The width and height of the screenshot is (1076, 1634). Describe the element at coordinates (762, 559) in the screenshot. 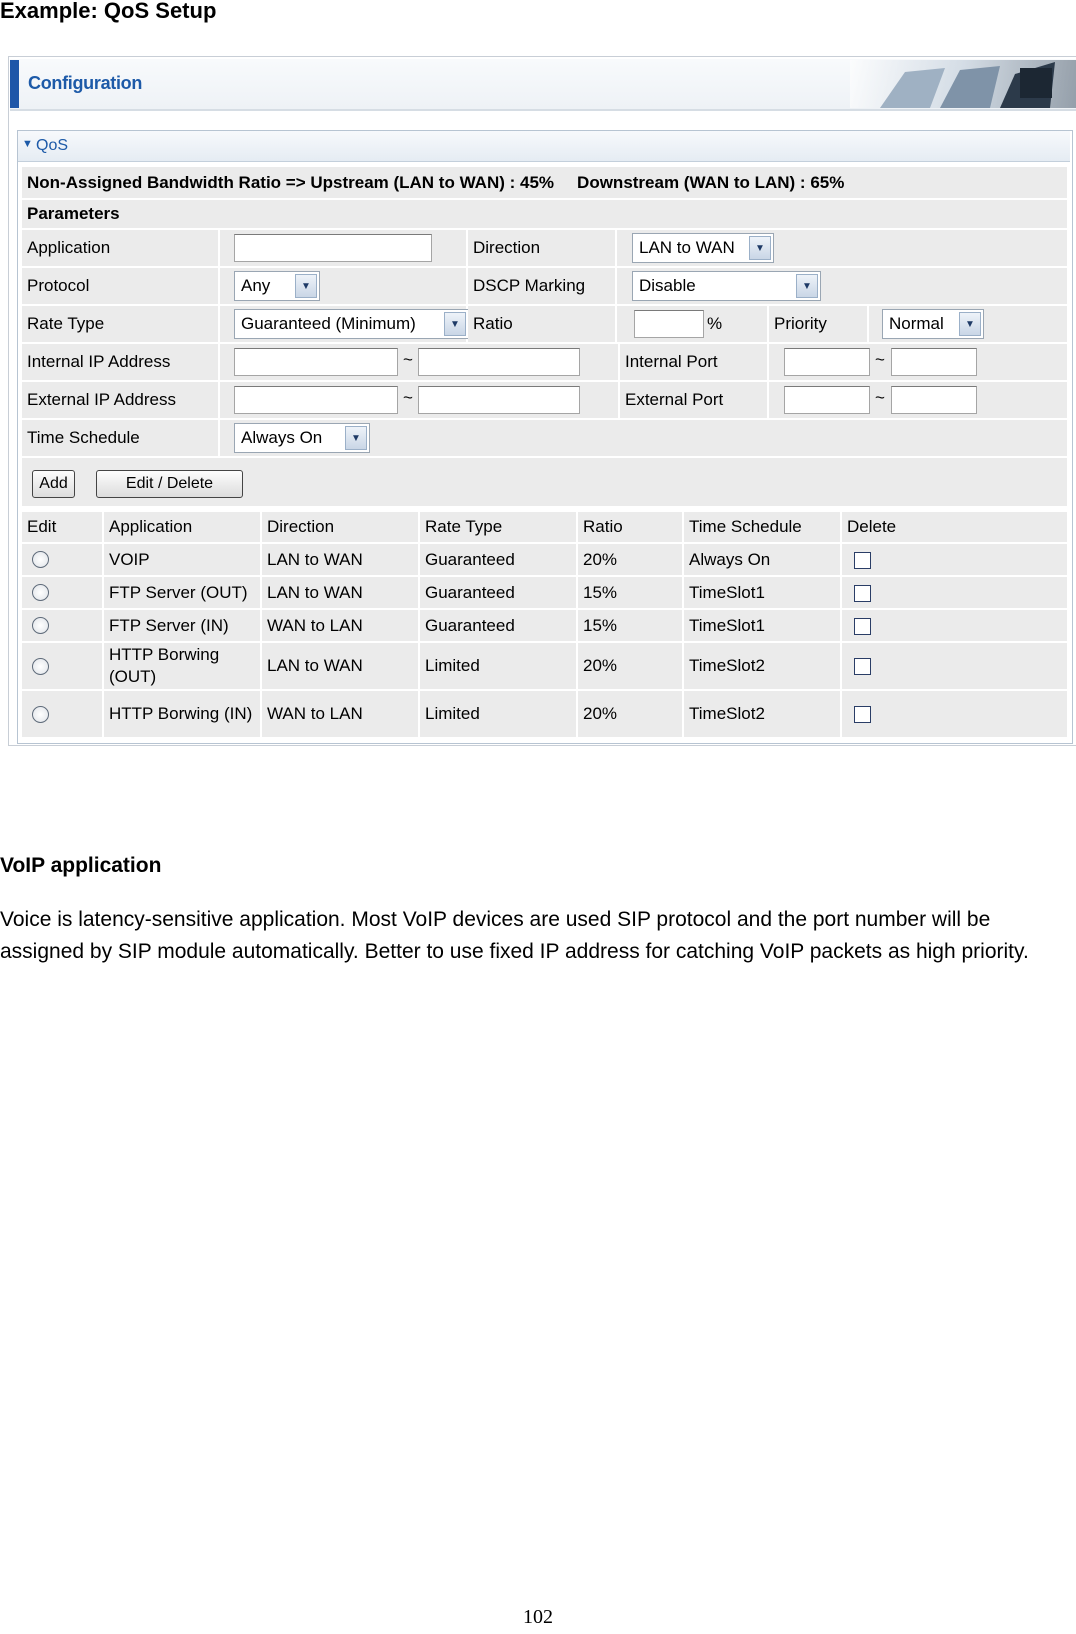

I see `time-schedule-cell: Always On` at that location.